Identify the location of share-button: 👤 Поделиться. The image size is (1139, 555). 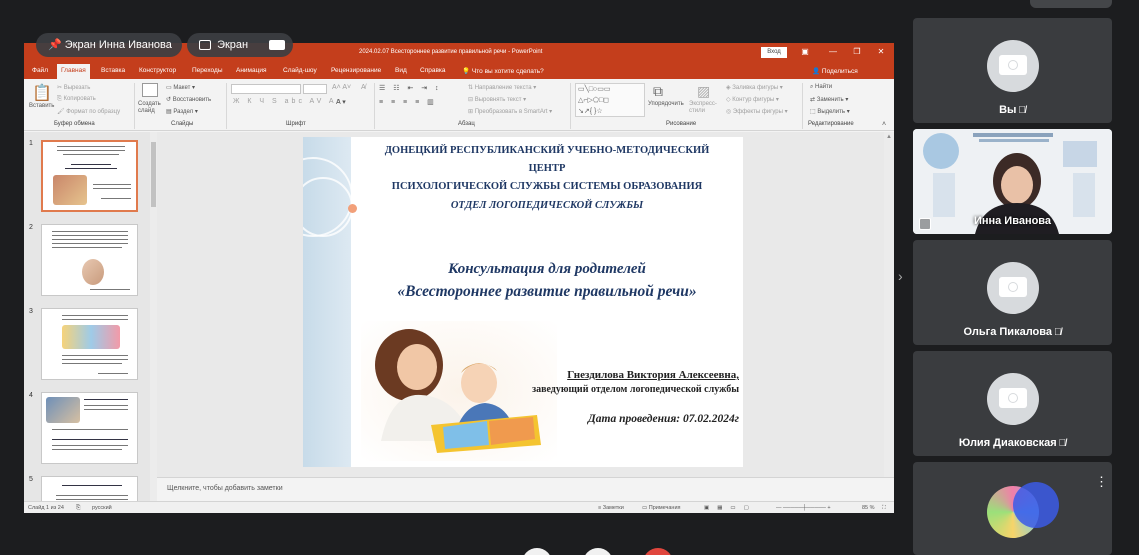
(835, 71).